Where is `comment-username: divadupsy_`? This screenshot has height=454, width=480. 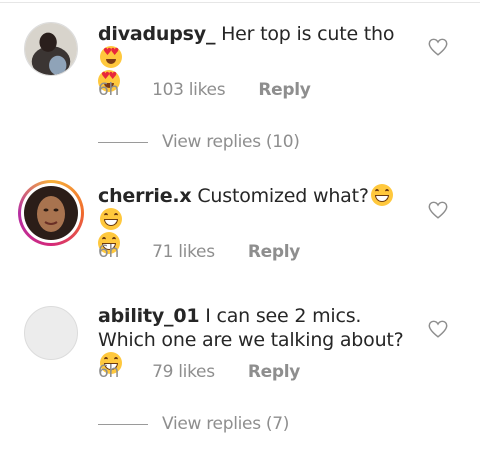 comment-username: divadupsy_ is located at coordinates (156, 34).